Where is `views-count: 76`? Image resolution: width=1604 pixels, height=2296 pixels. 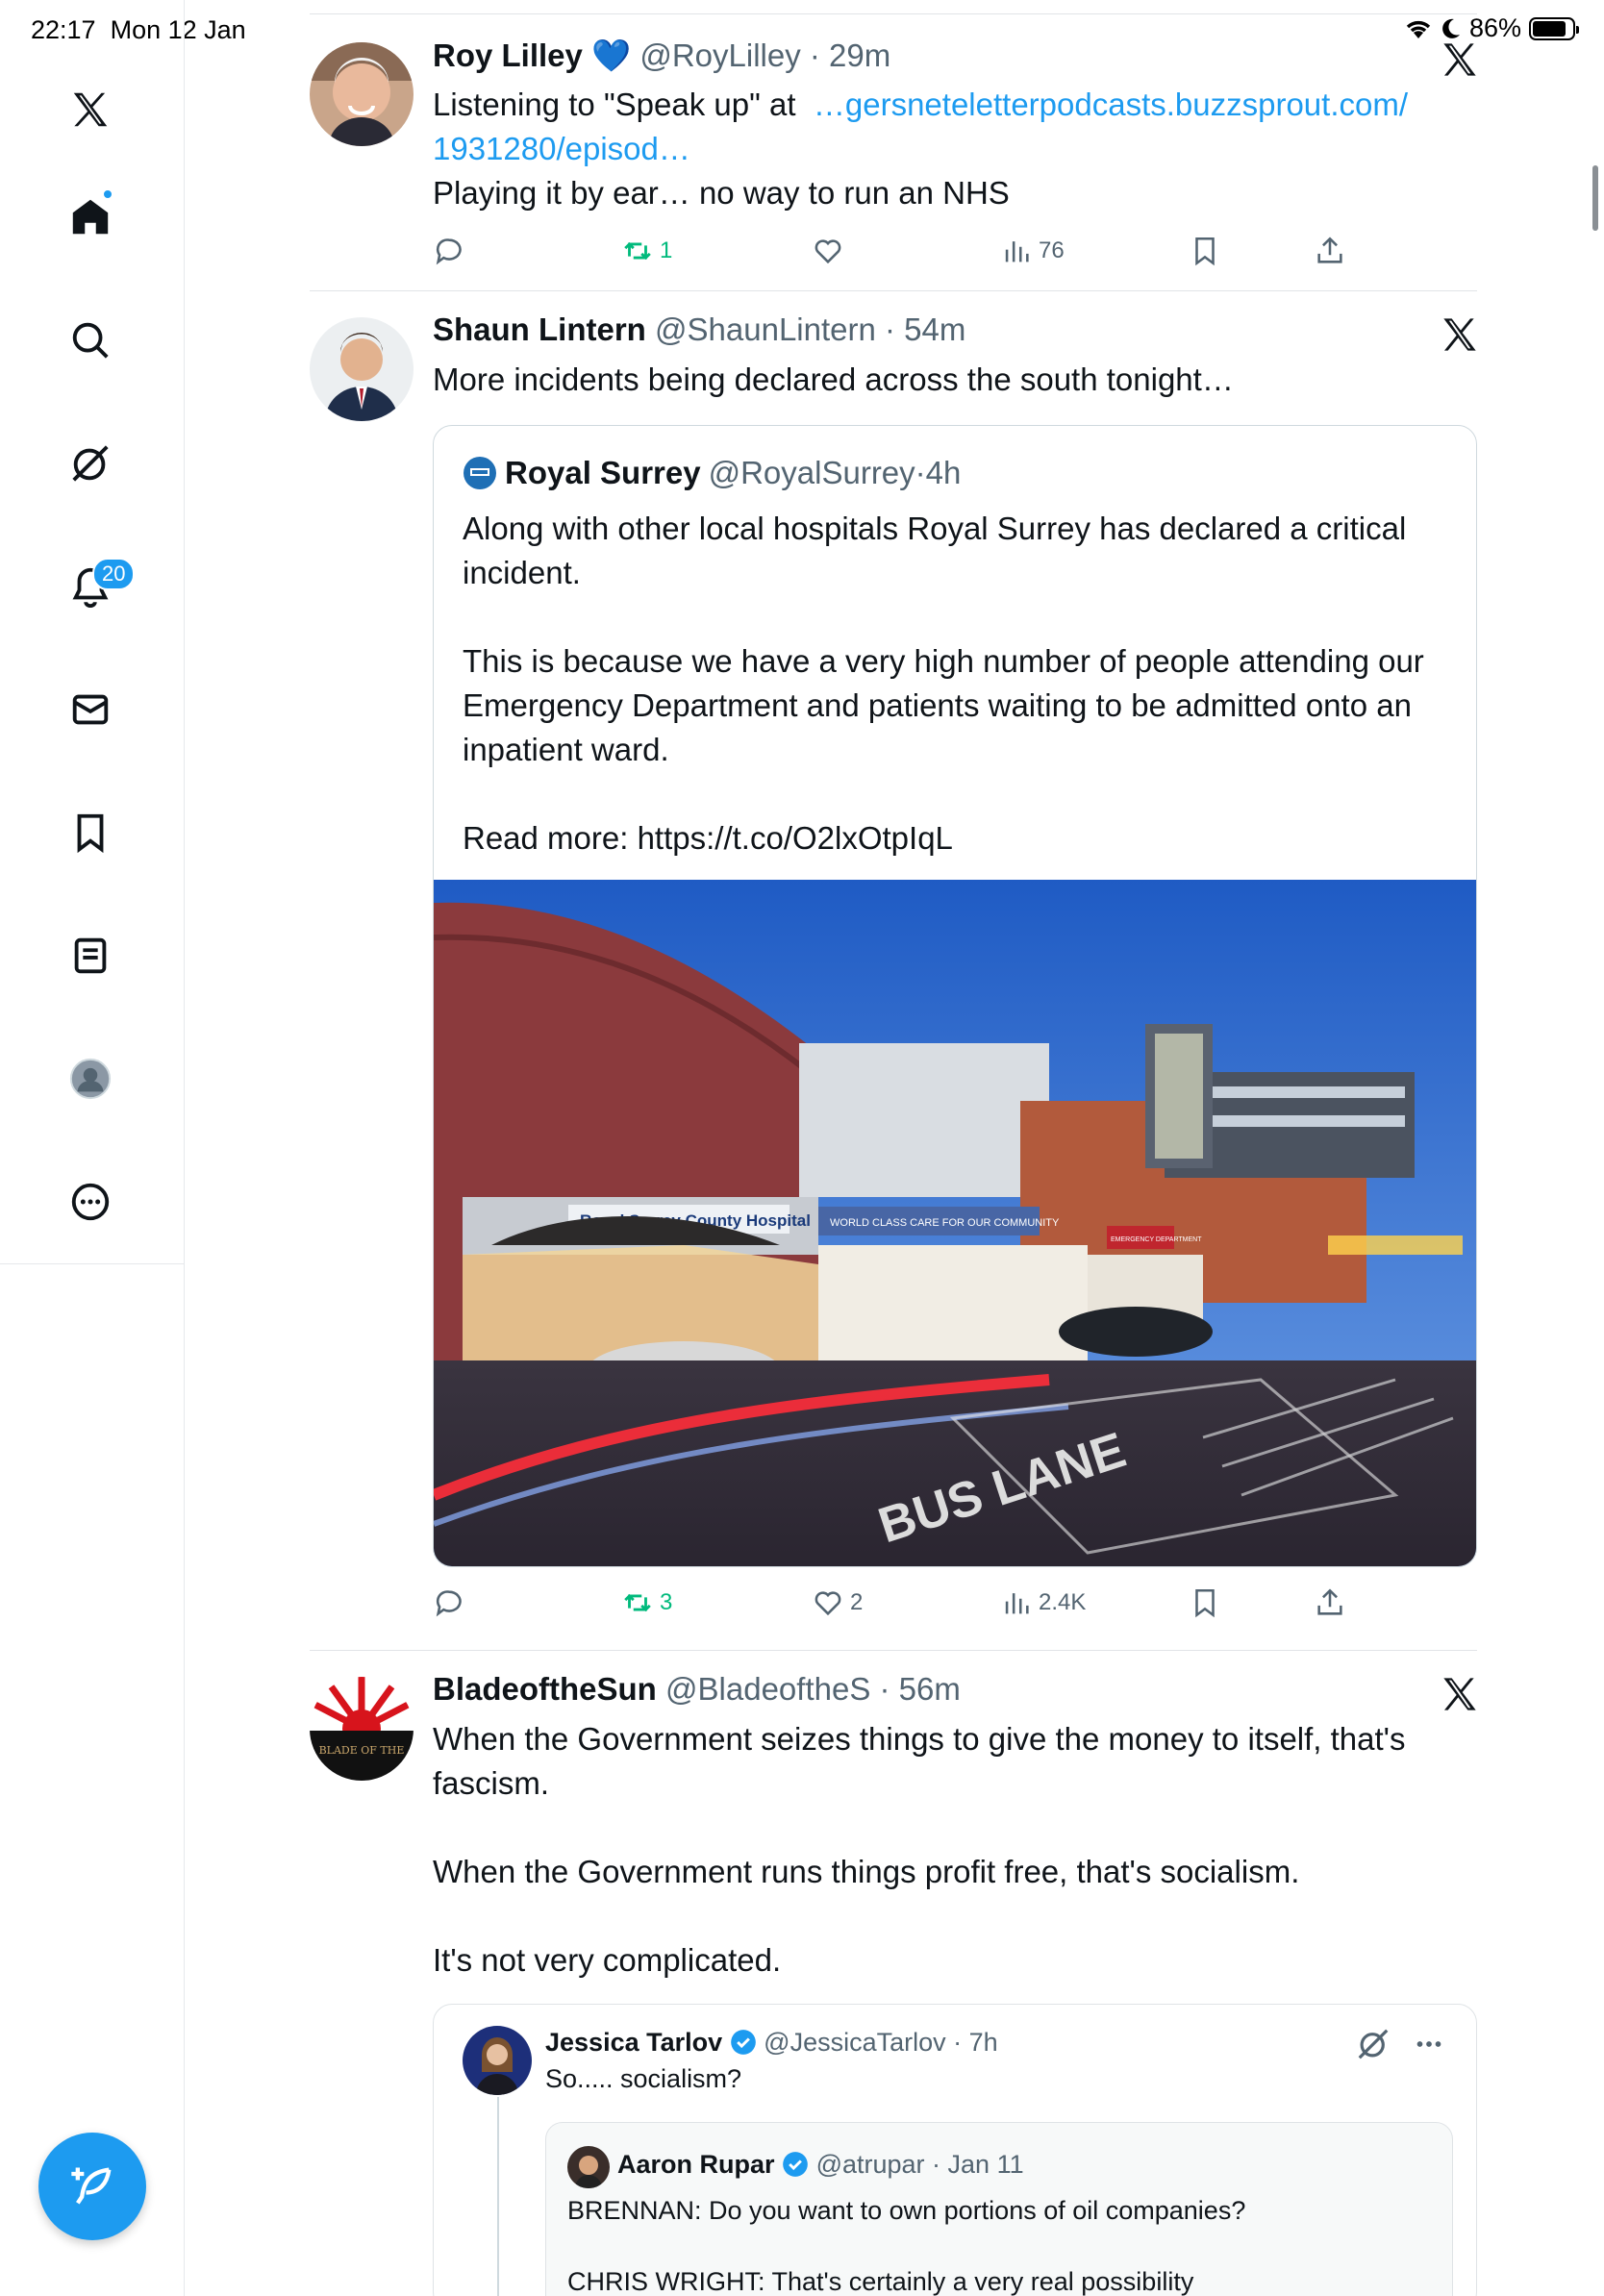 views-count: 76 is located at coordinates (1052, 250).